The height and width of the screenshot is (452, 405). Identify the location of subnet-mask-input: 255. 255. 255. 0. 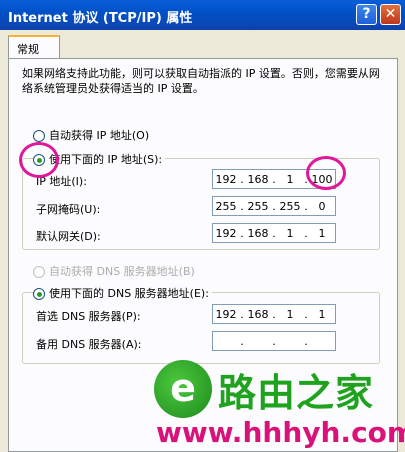
(274, 206).